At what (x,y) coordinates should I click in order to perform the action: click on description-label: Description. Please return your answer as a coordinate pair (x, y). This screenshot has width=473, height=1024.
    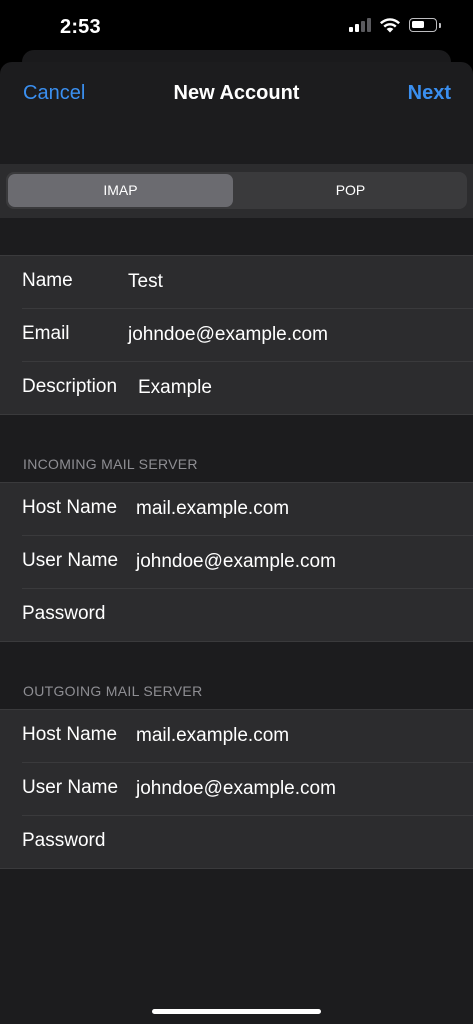
    Looking at the image, I should click on (70, 386).